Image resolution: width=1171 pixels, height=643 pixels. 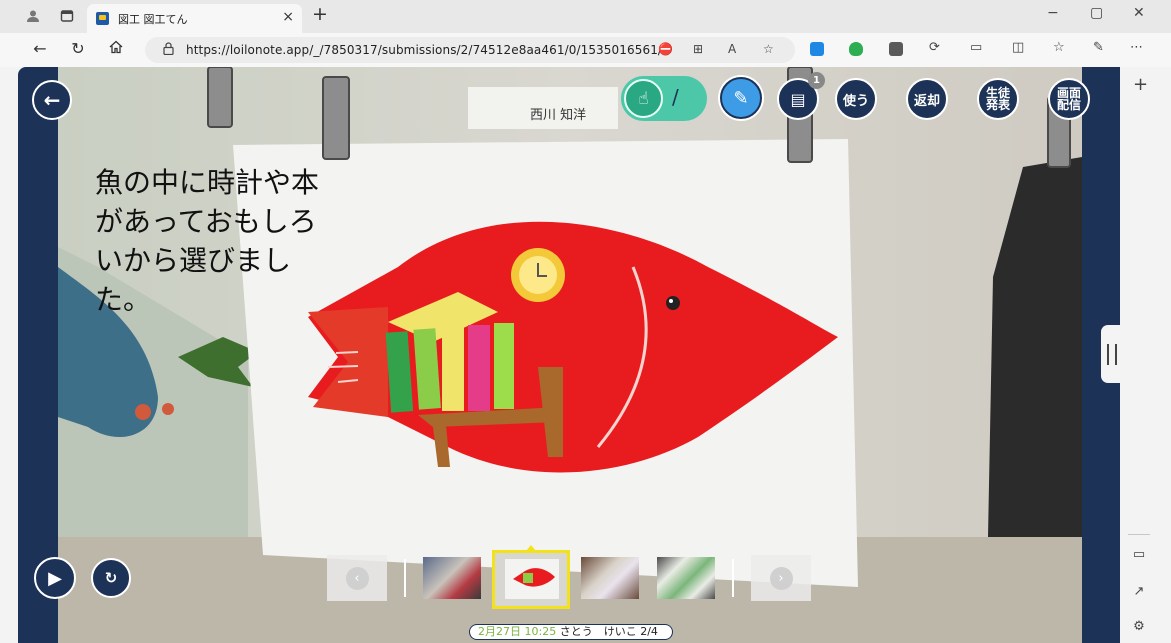 I want to click on tool-toggle: ☝ /, so click(x=664, y=98).